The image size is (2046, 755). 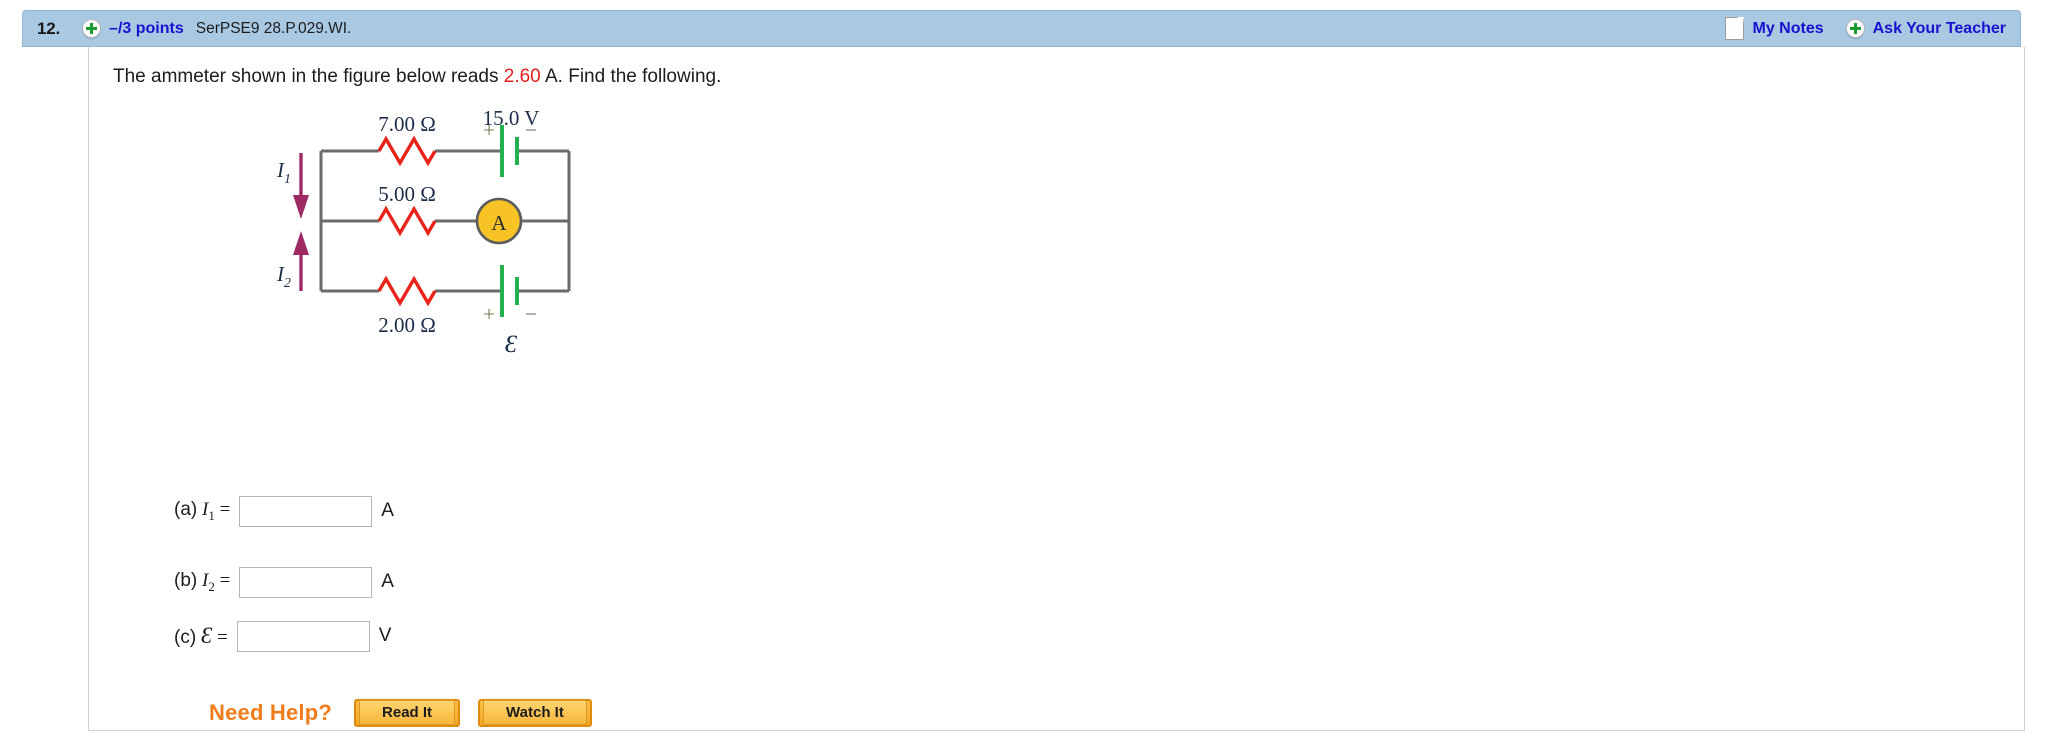 I want to click on answer-sub-a: 1, so click(x=211, y=515).